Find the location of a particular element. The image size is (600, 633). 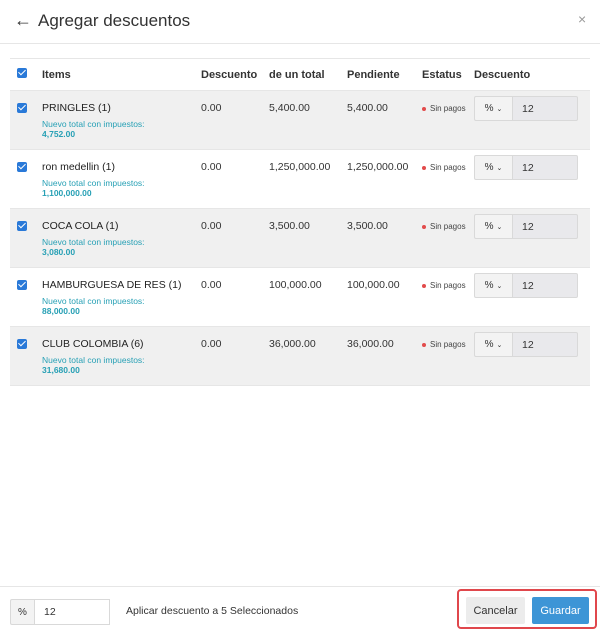

item-name: COCA COLA (1) is located at coordinates (80, 226).